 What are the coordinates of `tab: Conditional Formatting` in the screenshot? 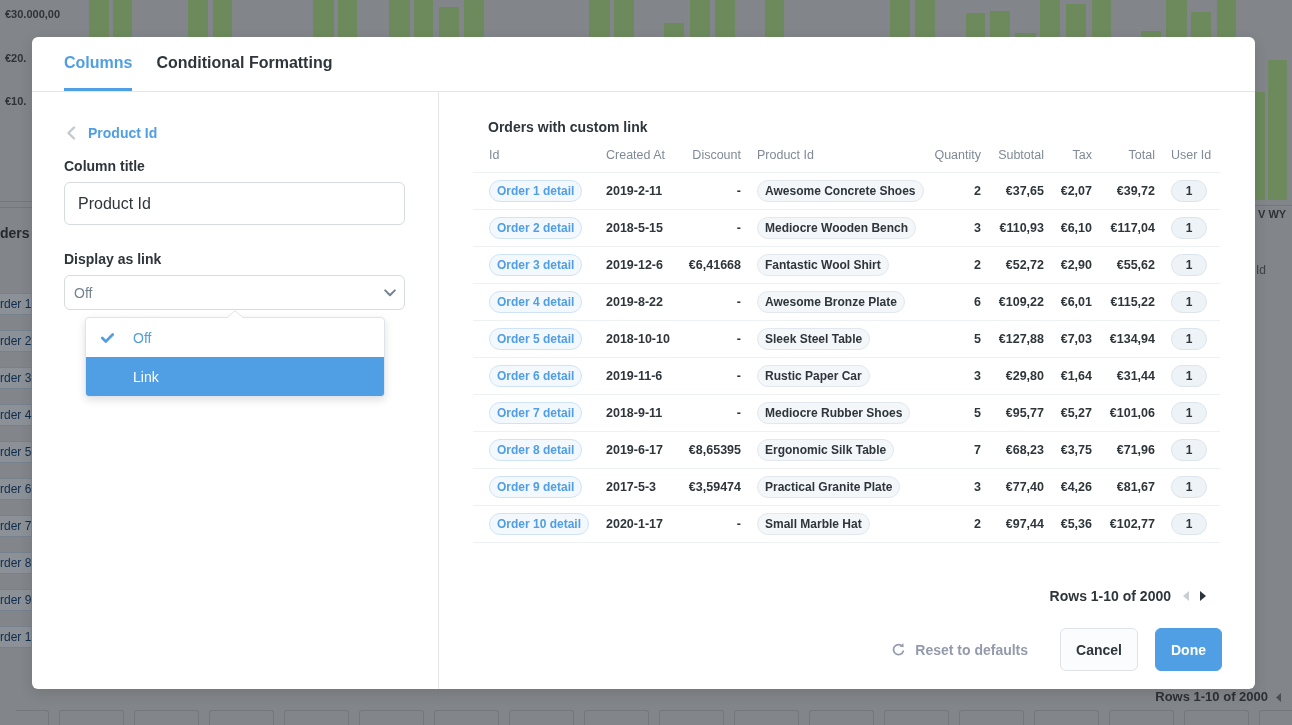 It's located at (244, 64).